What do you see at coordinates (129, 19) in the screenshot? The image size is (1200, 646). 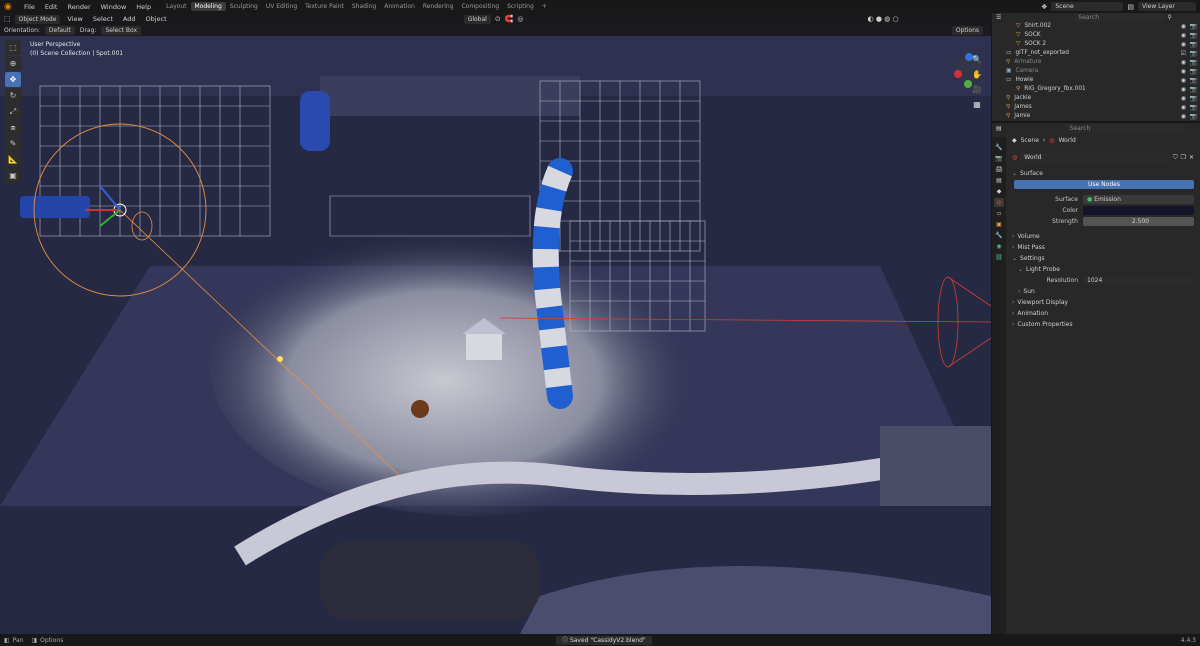 I see `viewport-menu-add: Add` at bounding box center [129, 19].